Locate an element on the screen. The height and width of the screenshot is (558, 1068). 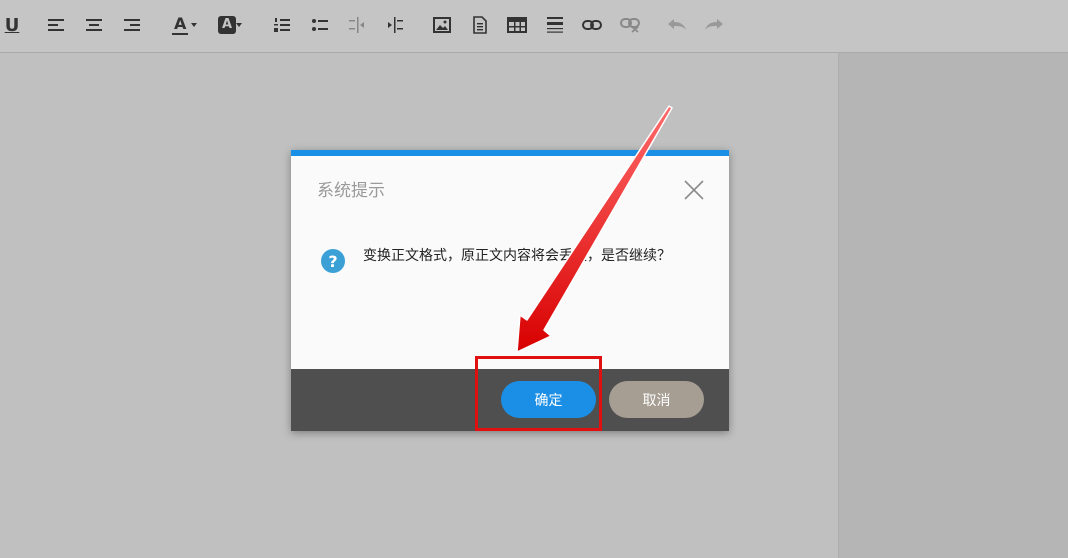
redo-icon is located at coordinates (714, 24).